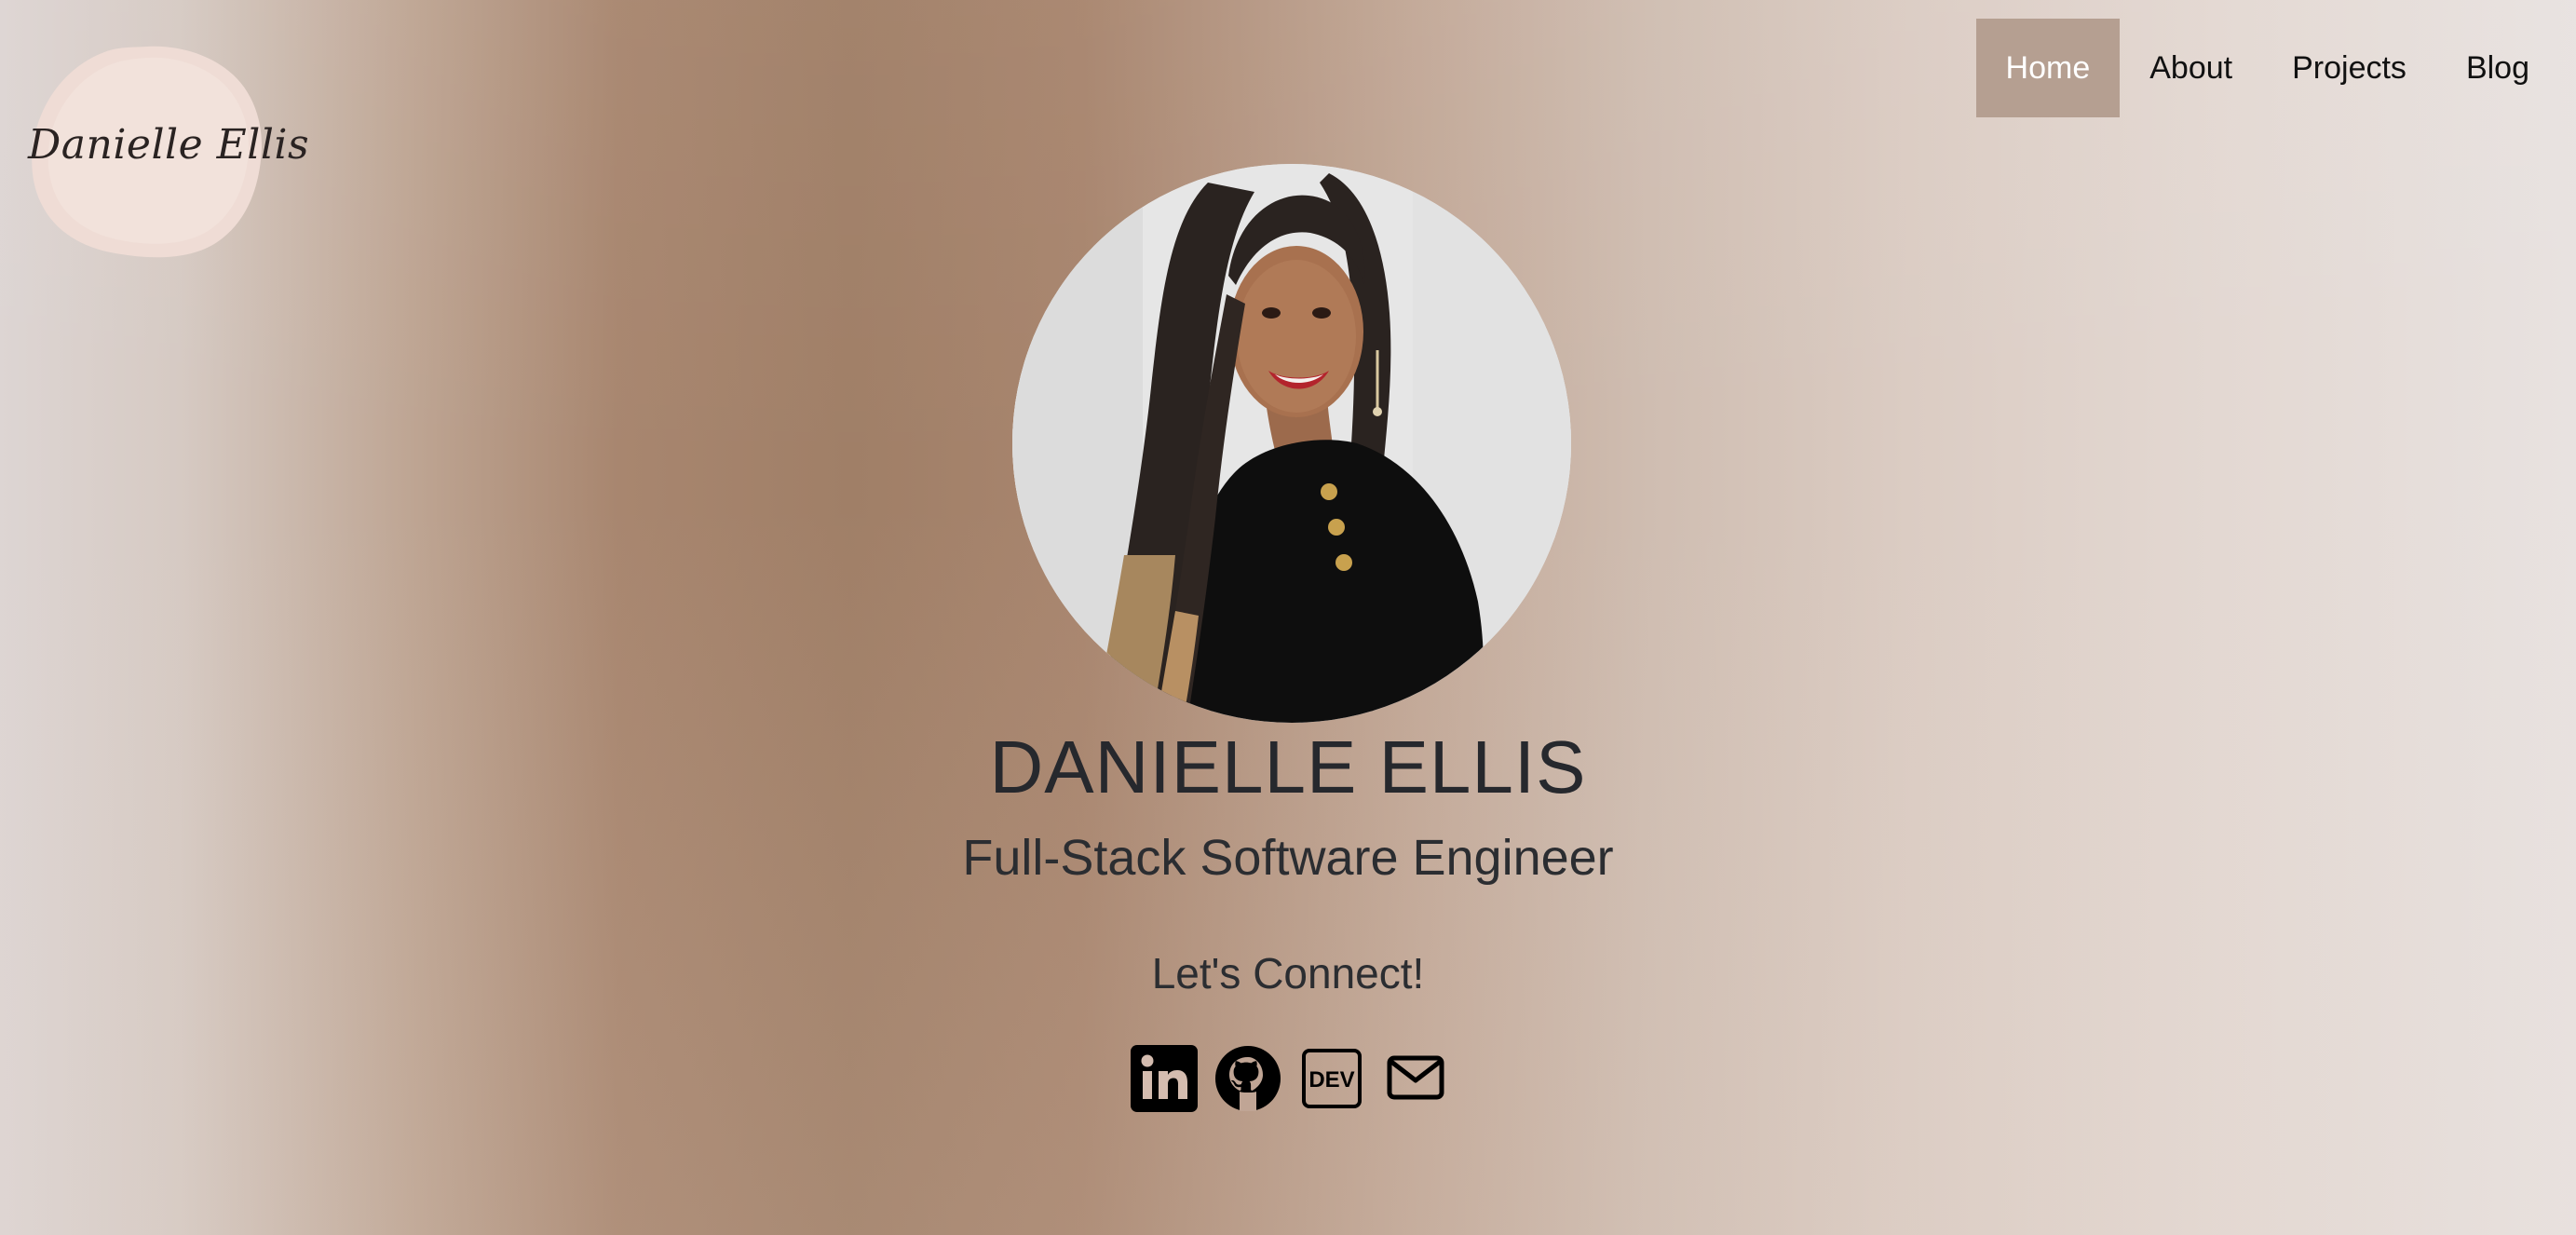 The height and width of the screenshot is (1235, 2576). I want to click on email-link, so click(1415, 1078).